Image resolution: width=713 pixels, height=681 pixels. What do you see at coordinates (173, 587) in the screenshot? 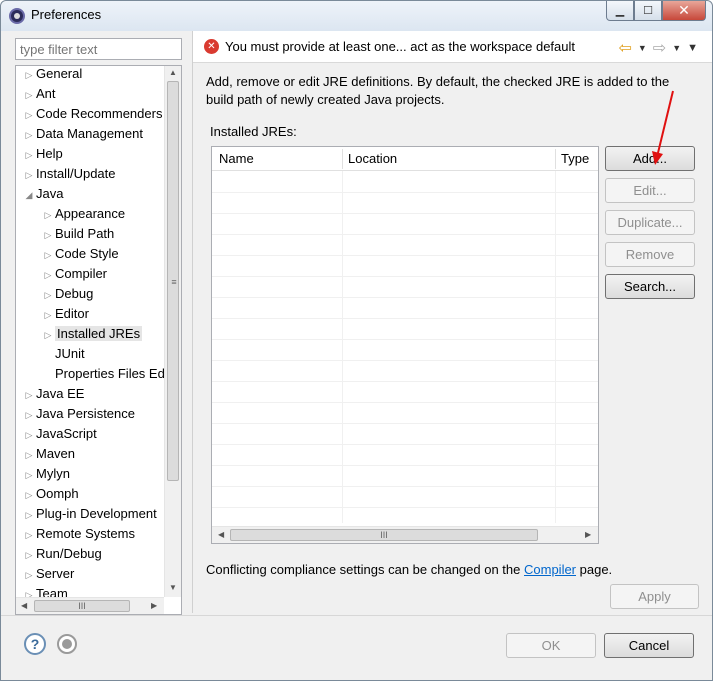
I see `scroll-down-icon: ▼` at bounding box center [173, 587].